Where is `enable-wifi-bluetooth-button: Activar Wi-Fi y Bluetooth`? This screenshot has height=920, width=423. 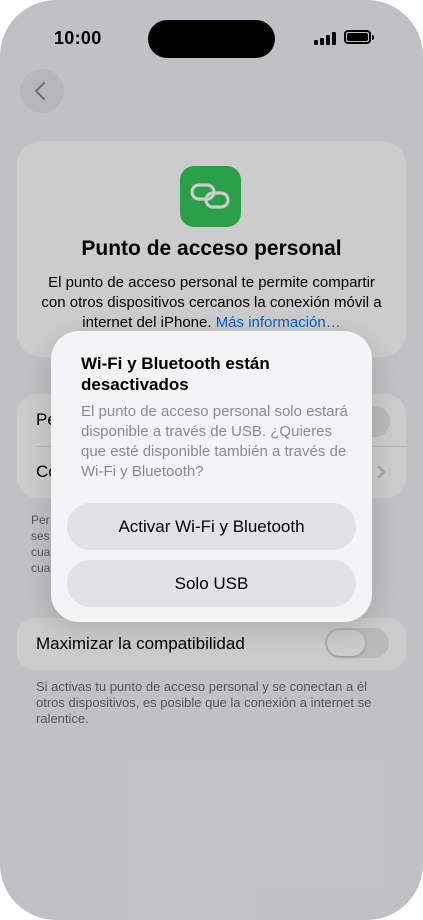
enable-wifi-bluetooth-button: Activar Wi-Fi y Bluetooth is located at coordinates (211, 526).